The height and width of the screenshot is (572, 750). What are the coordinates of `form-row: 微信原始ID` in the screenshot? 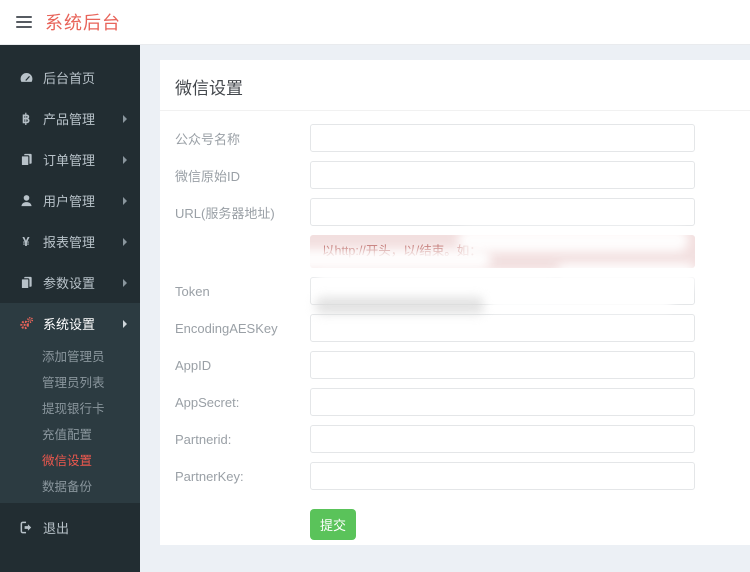 It's located at (455, 175).